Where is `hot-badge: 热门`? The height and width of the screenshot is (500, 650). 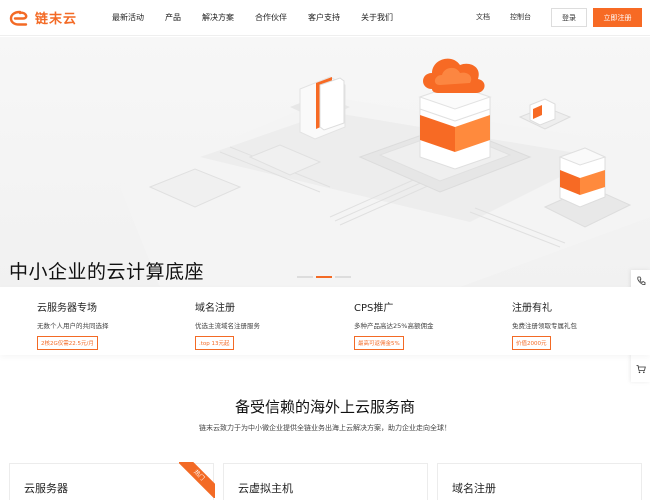 hot-badge: 热门 is located at coordinates (197, 480).